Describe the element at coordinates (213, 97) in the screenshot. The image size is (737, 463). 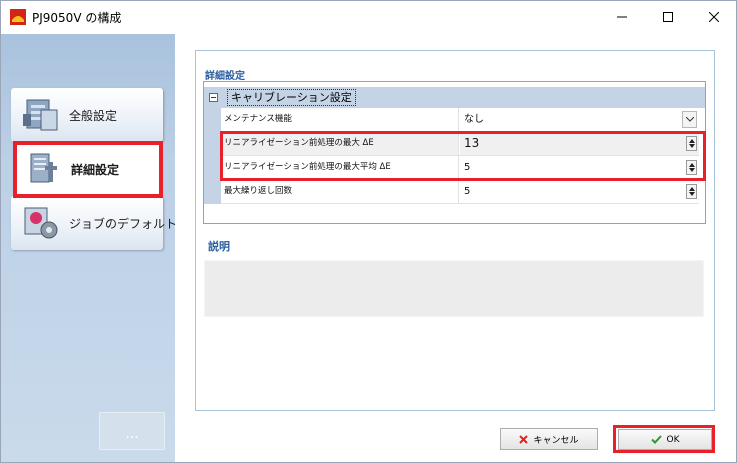
I see `collapse-icon` at that location.